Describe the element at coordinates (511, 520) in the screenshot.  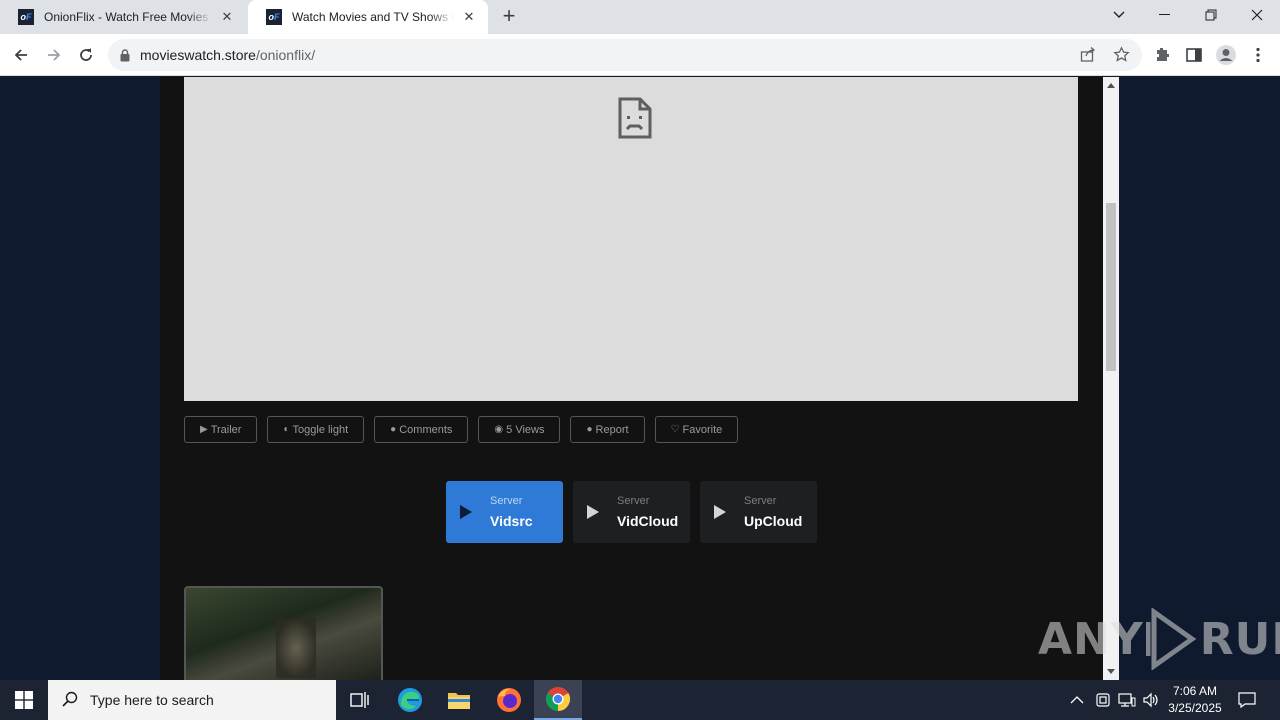
I see `server-name: Vidsrc` at that location.